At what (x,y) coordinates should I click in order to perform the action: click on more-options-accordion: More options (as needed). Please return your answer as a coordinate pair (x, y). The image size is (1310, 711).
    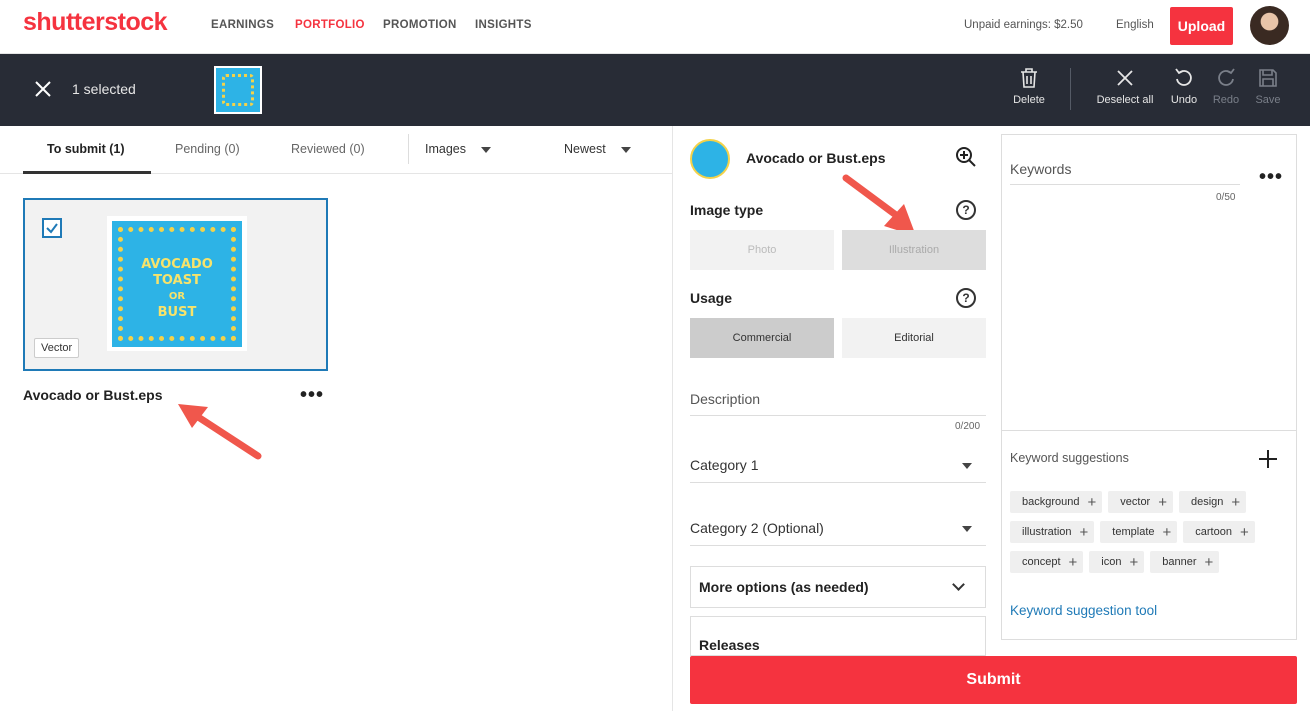
    Looking at the image, I should click on (838, 587).